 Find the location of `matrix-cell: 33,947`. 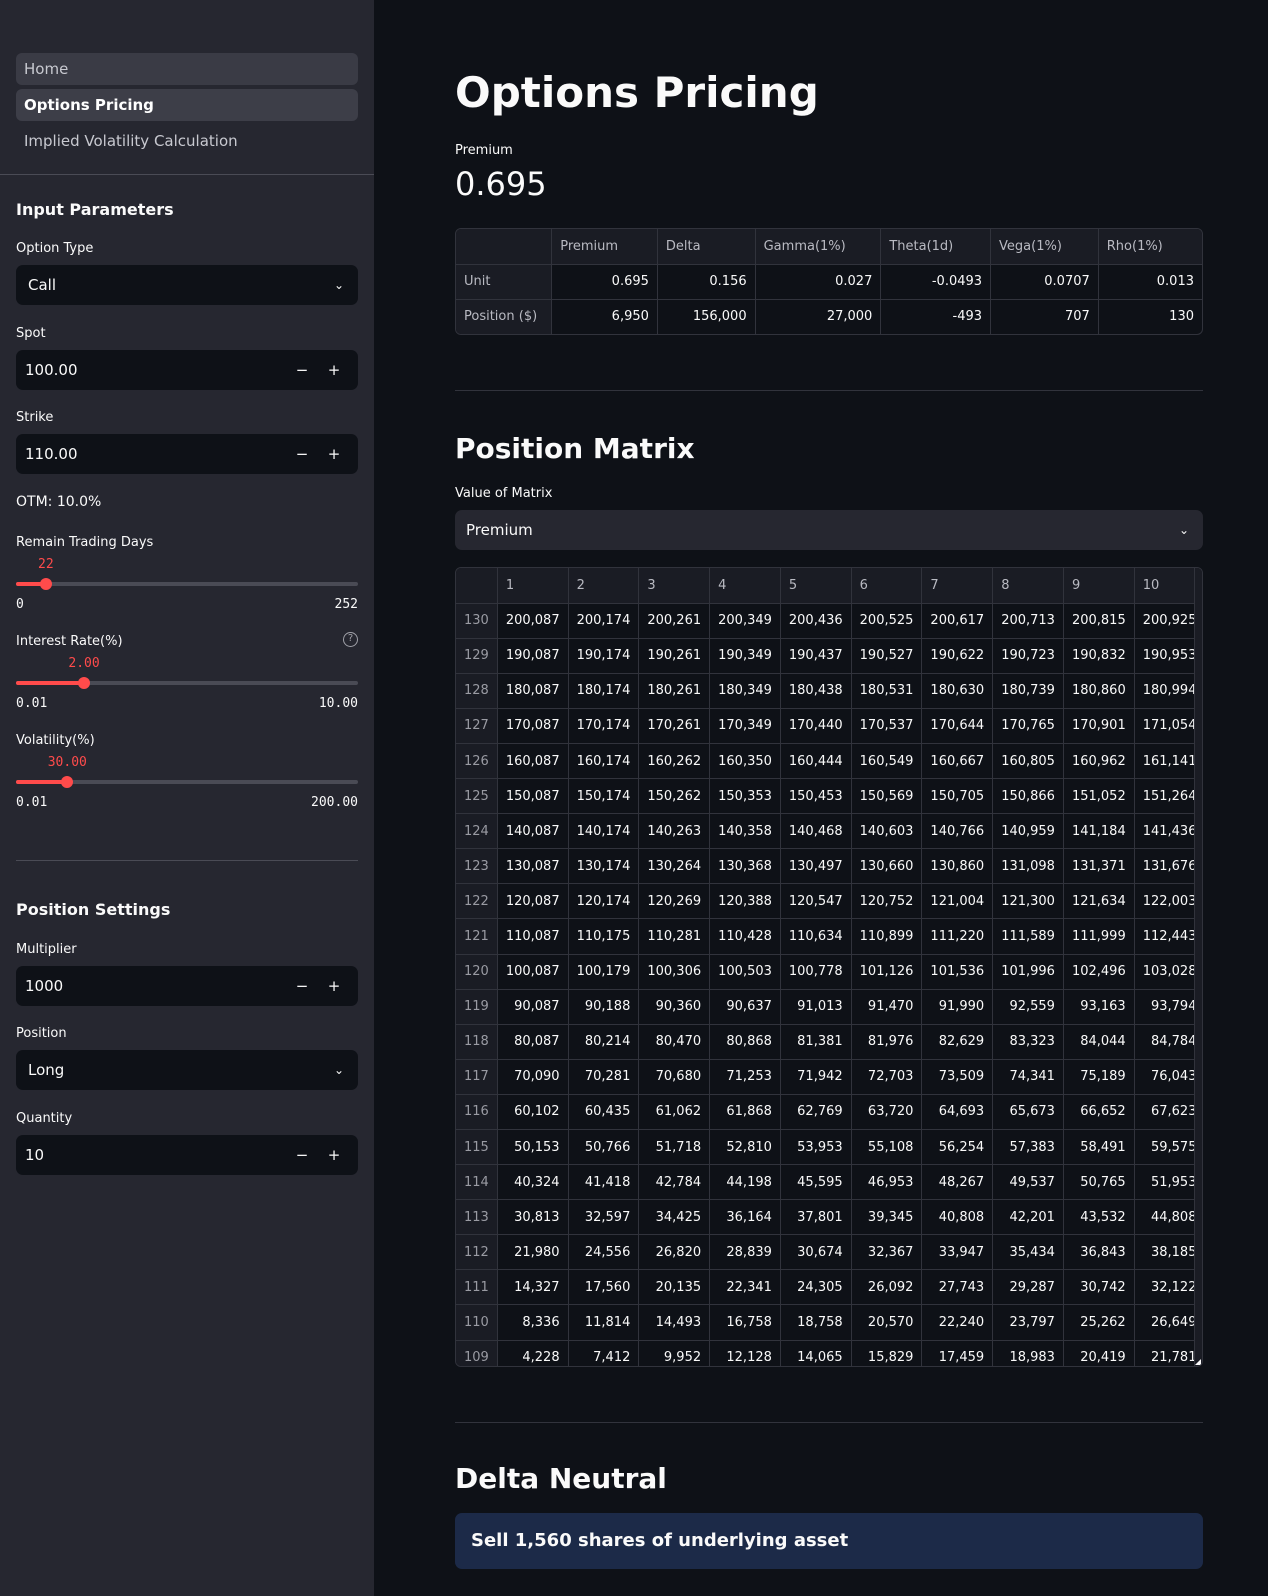

matrix-cell: 33,947 is located at coordinates (957, 1252).